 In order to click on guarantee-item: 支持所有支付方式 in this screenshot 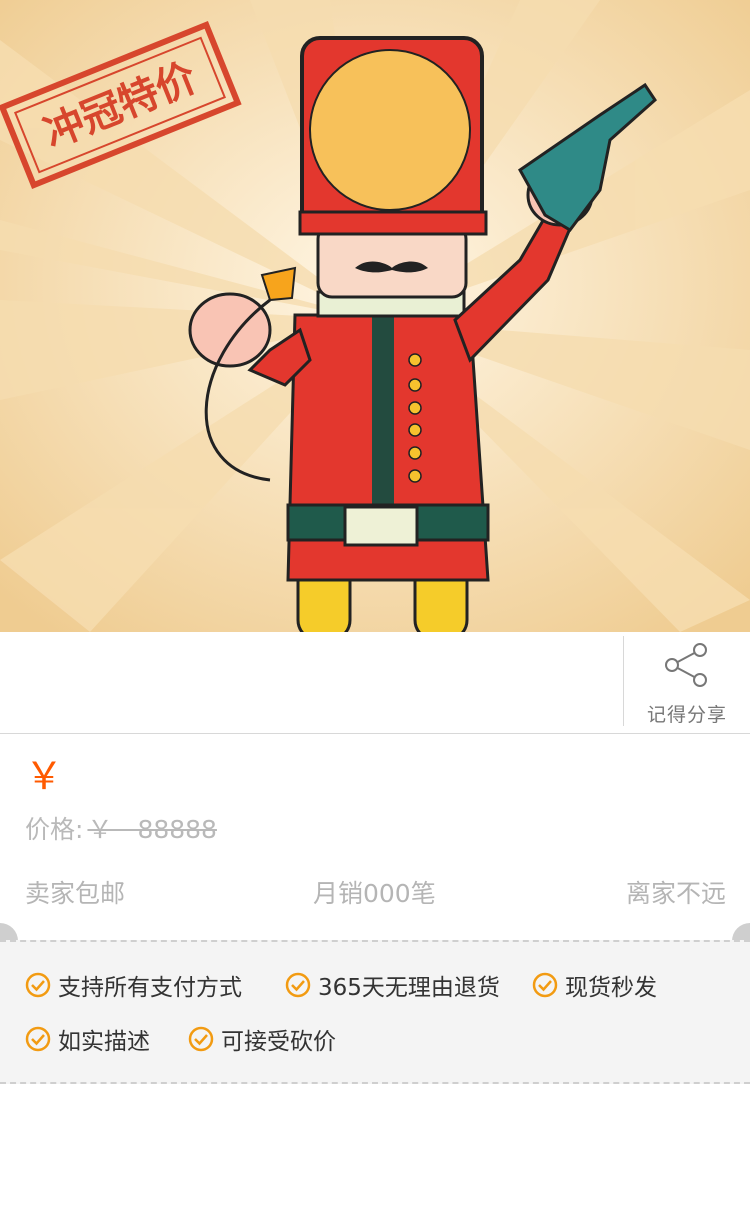, I will do `click(133, 985)`.